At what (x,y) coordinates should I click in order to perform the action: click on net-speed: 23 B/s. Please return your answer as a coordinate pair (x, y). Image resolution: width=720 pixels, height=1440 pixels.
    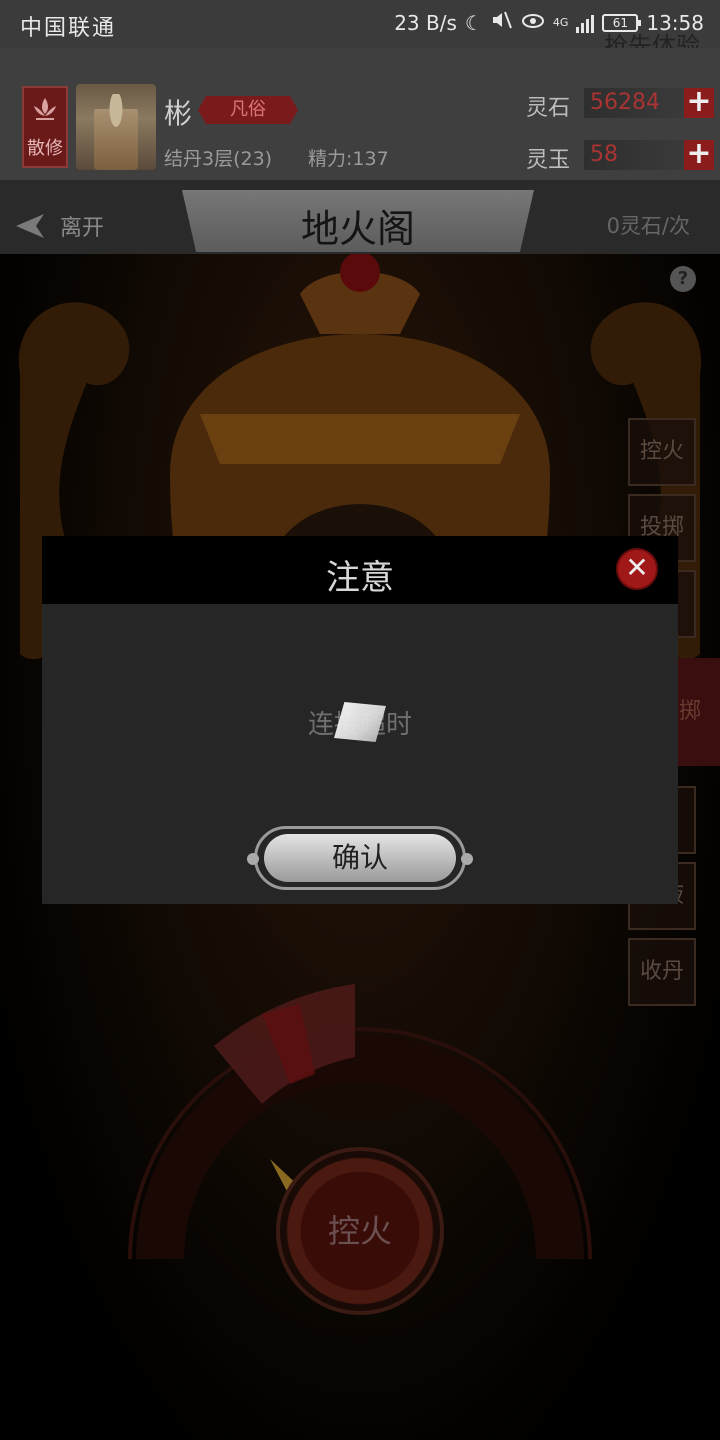
    Looking at the image, I should click on (425, 22).